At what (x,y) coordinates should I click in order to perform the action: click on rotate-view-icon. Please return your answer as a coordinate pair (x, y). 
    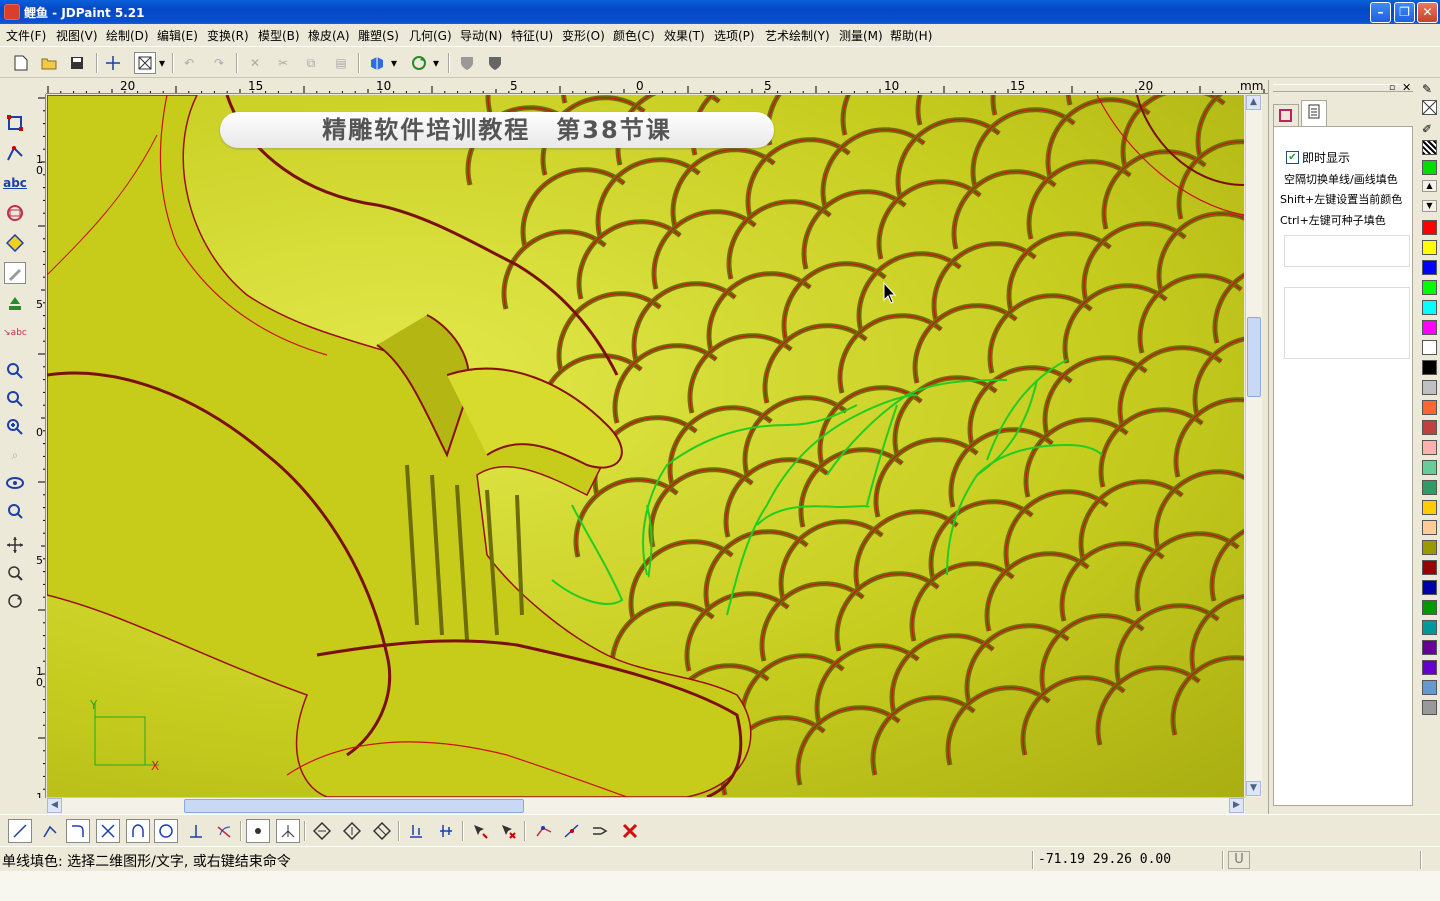
    Looking at the image, I should click on (15, 601).